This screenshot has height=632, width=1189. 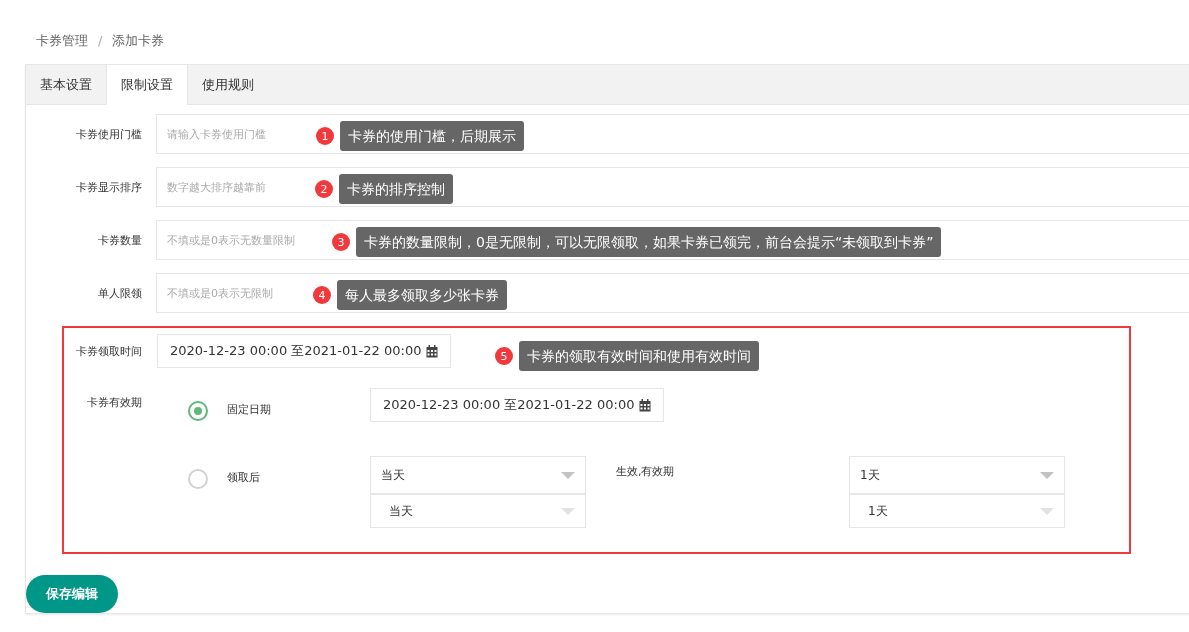 What do you see at coordinates (244, 477) in the screenshot?
I see `option-label: 领取后` at bounding box center [244, 477].